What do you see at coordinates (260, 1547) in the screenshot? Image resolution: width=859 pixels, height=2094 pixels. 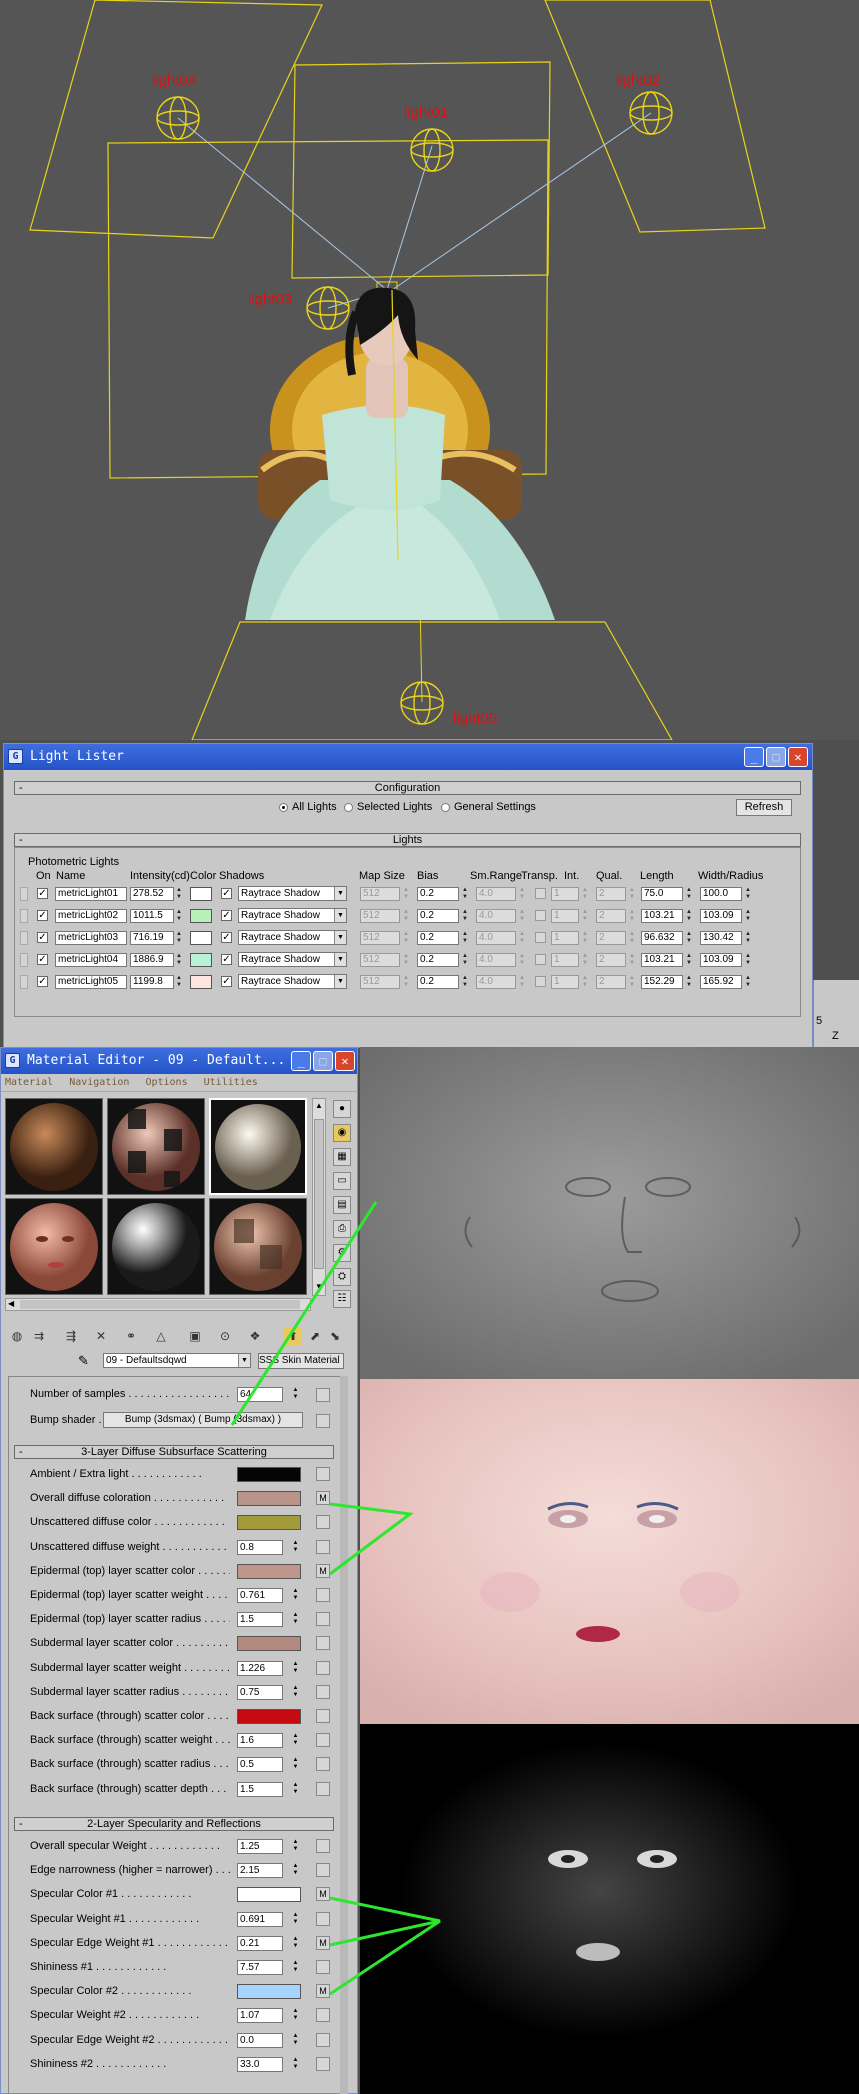 I see `param-value-field: 0.8` at bounding box center [260, 1547].